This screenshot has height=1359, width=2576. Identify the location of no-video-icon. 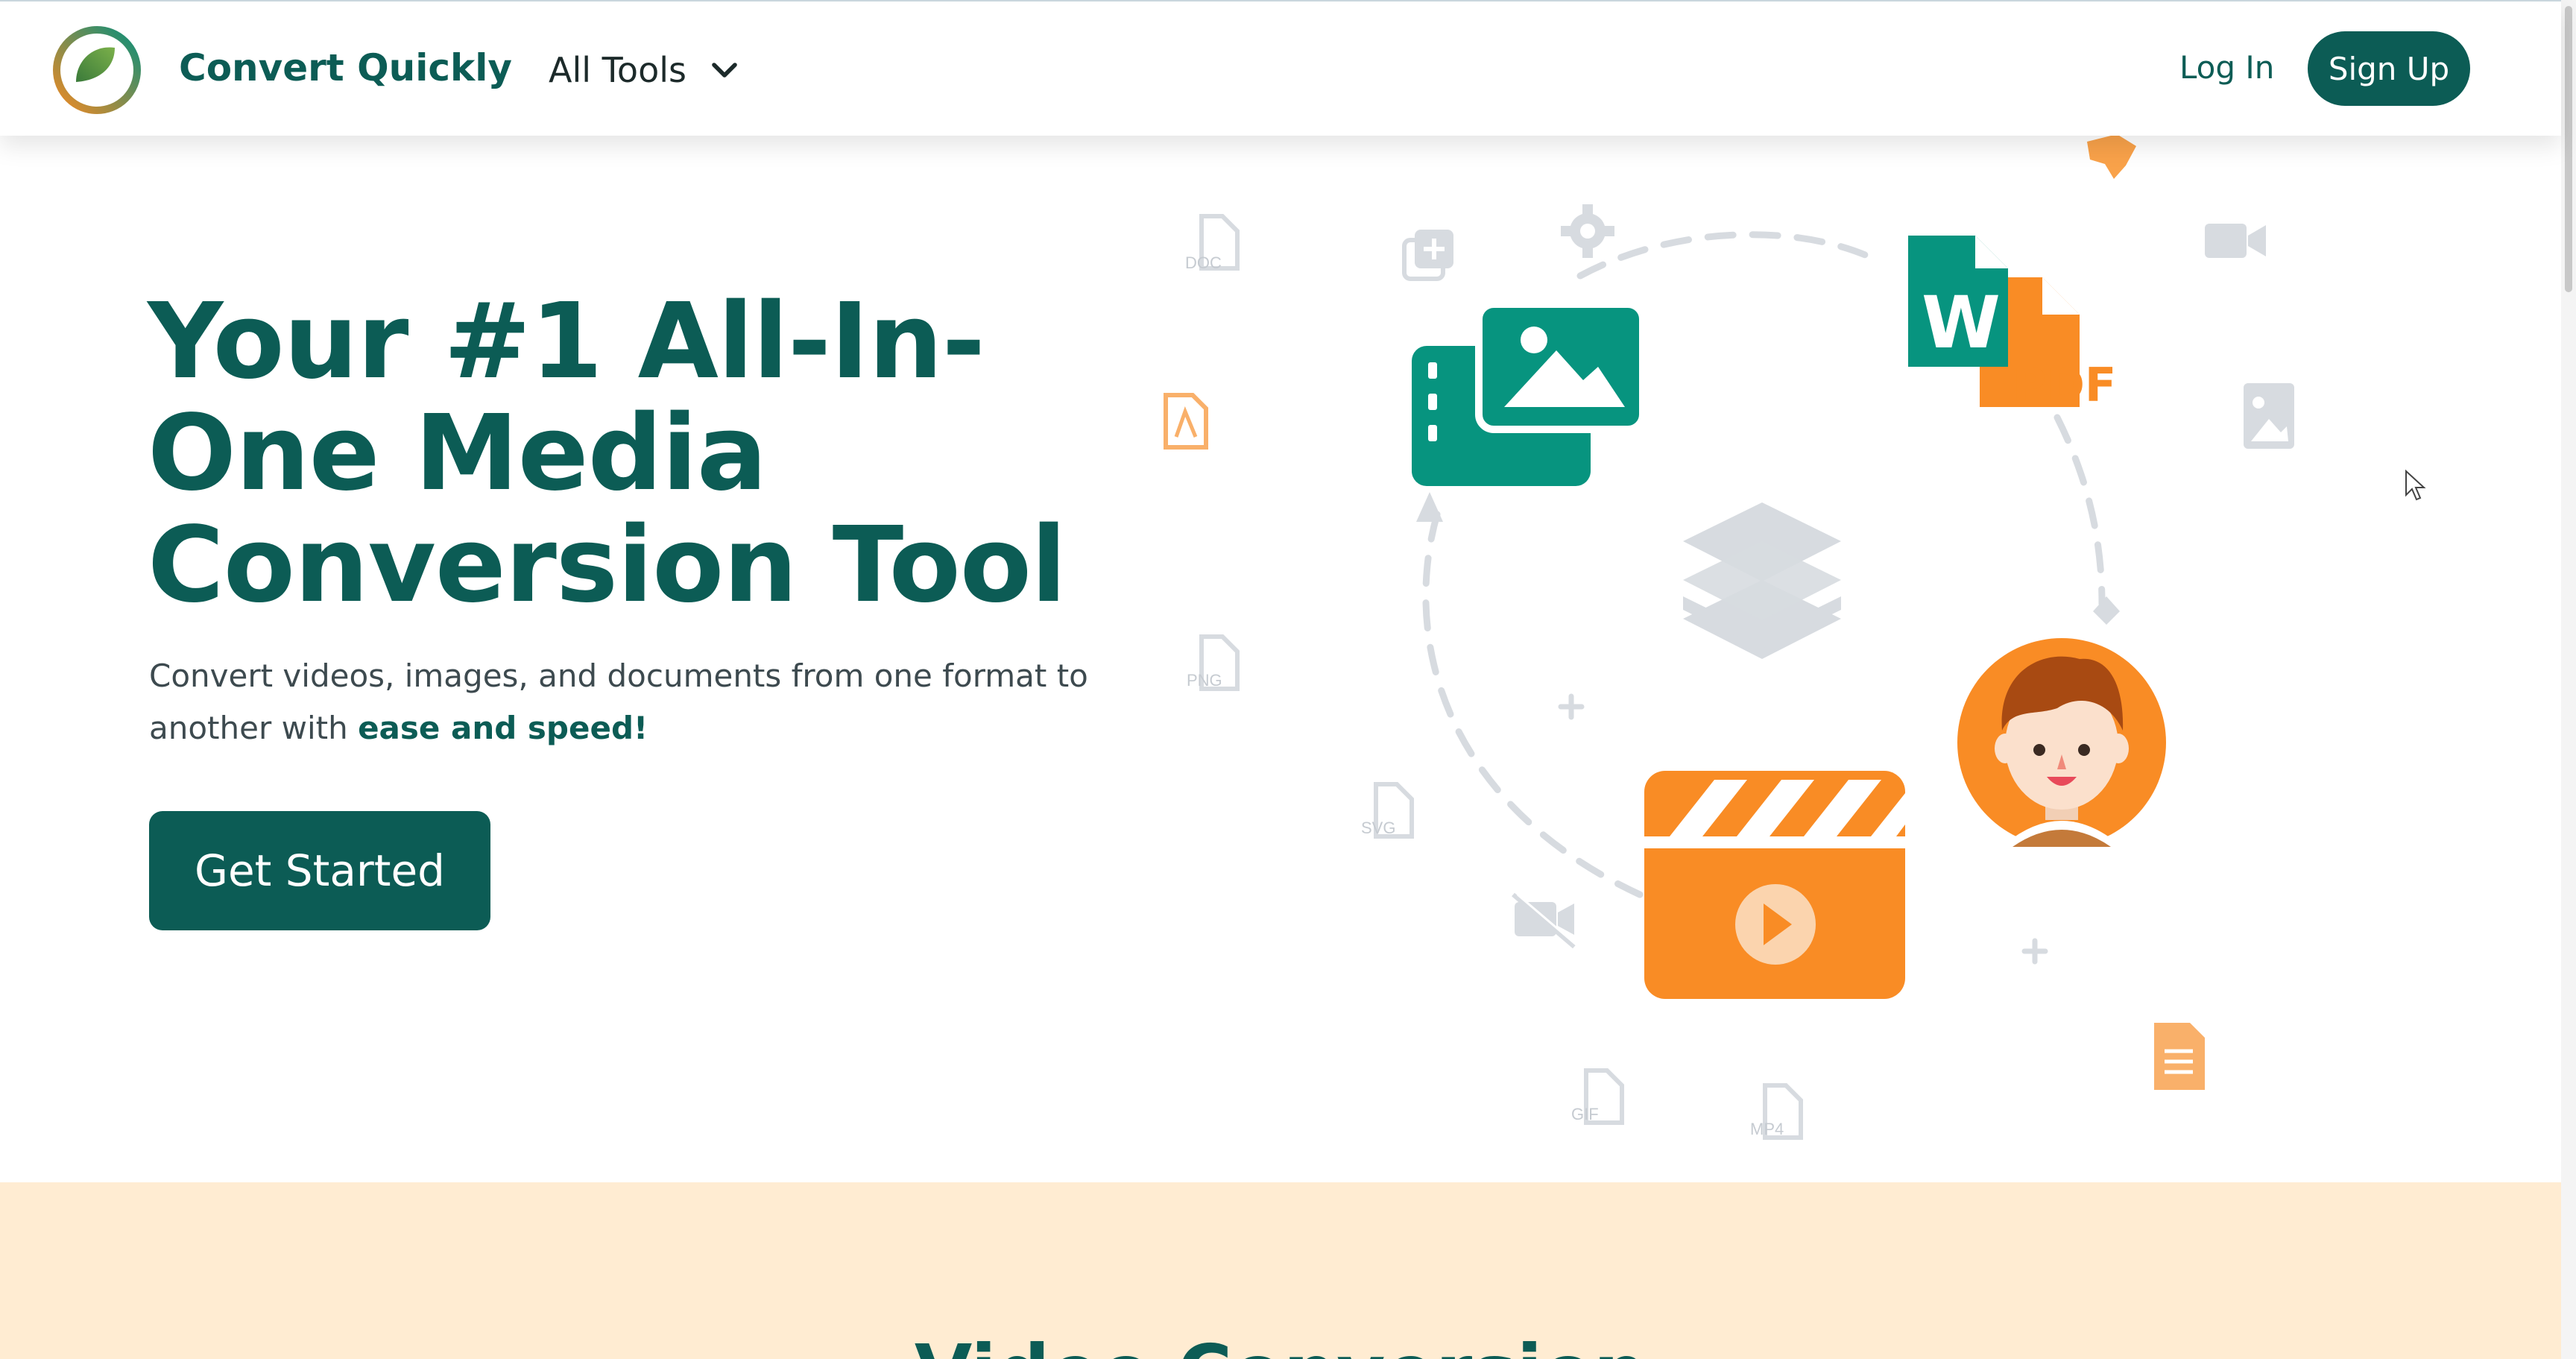
(1546, 921).